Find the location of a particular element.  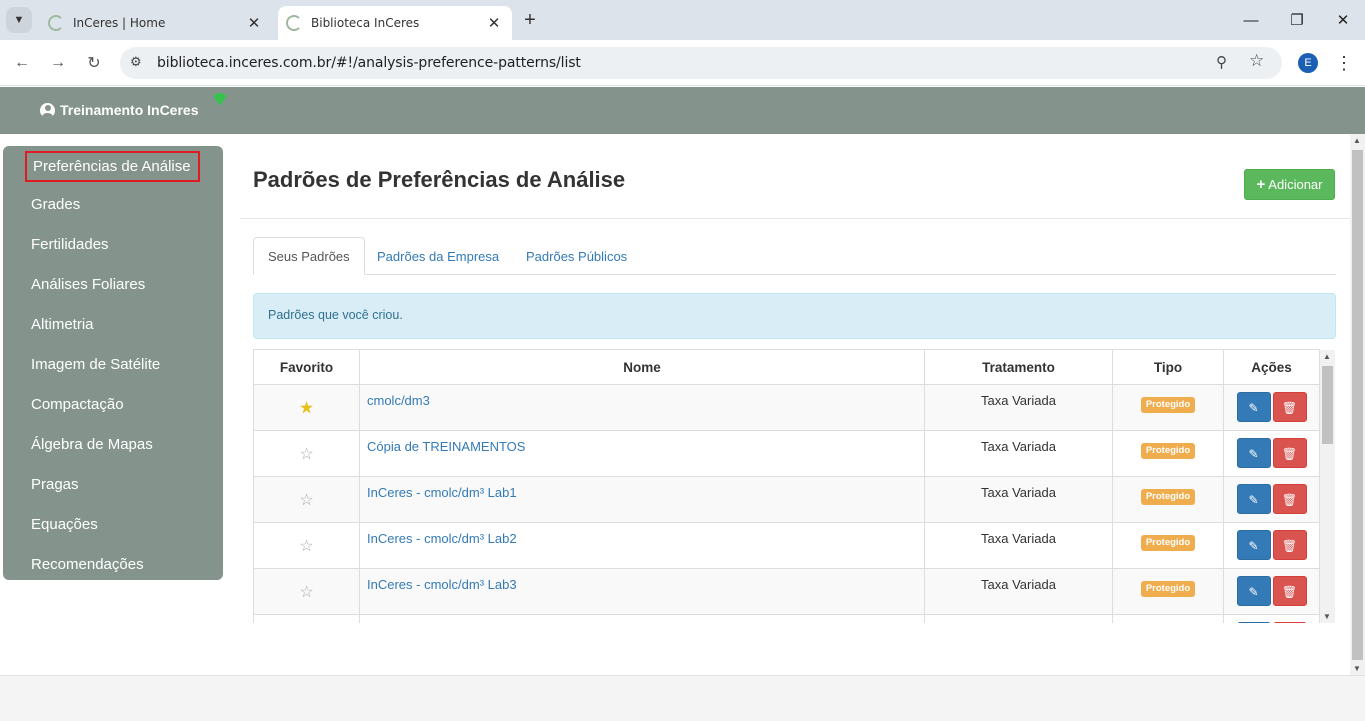

col-header-favorito: Favorito is located at coordinates (306, 367).